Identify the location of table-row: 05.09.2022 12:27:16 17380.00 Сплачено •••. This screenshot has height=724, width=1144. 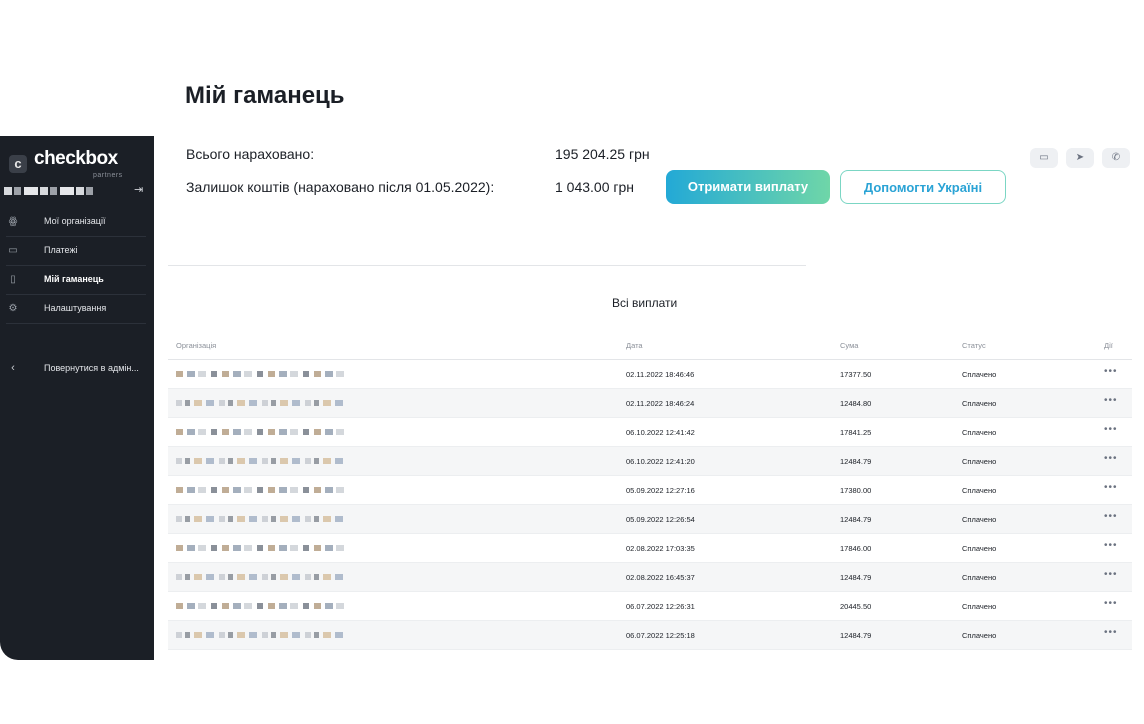
(650, 490).